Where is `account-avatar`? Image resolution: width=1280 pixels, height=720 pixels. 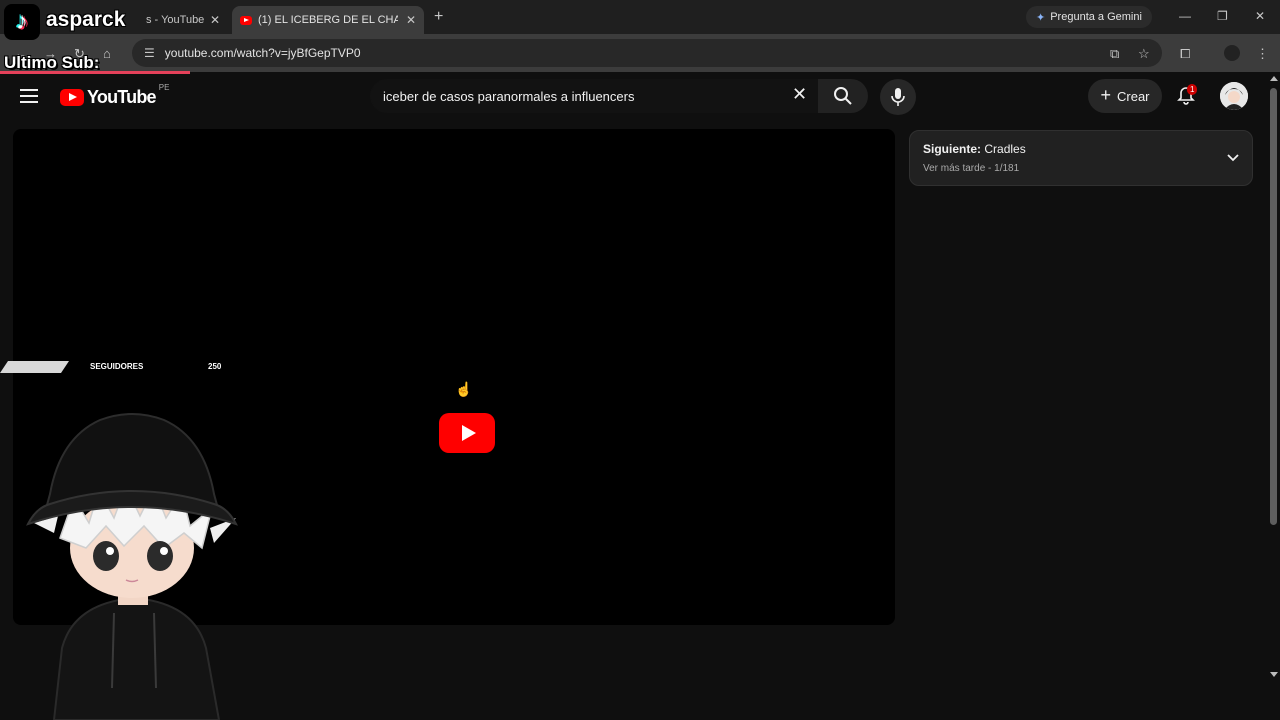 account-avatar is located at coordinates (1234, 96).